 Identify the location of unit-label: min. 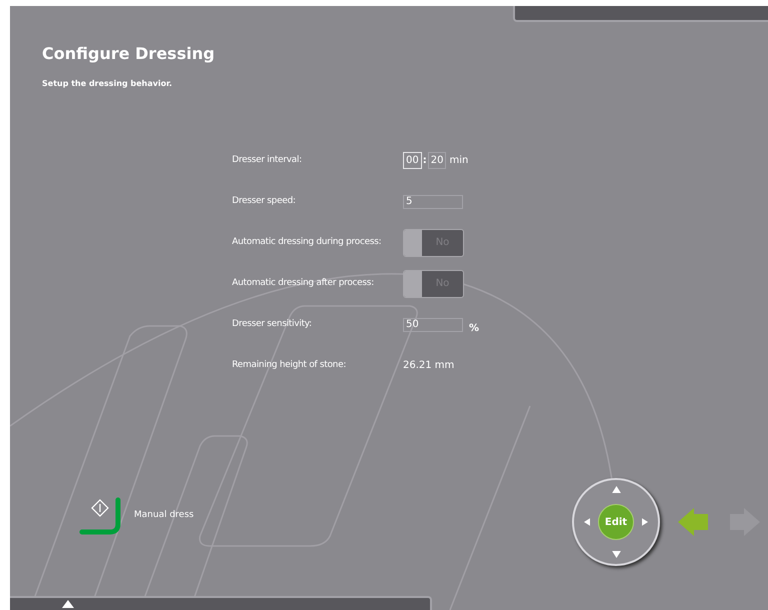
(458, 161).